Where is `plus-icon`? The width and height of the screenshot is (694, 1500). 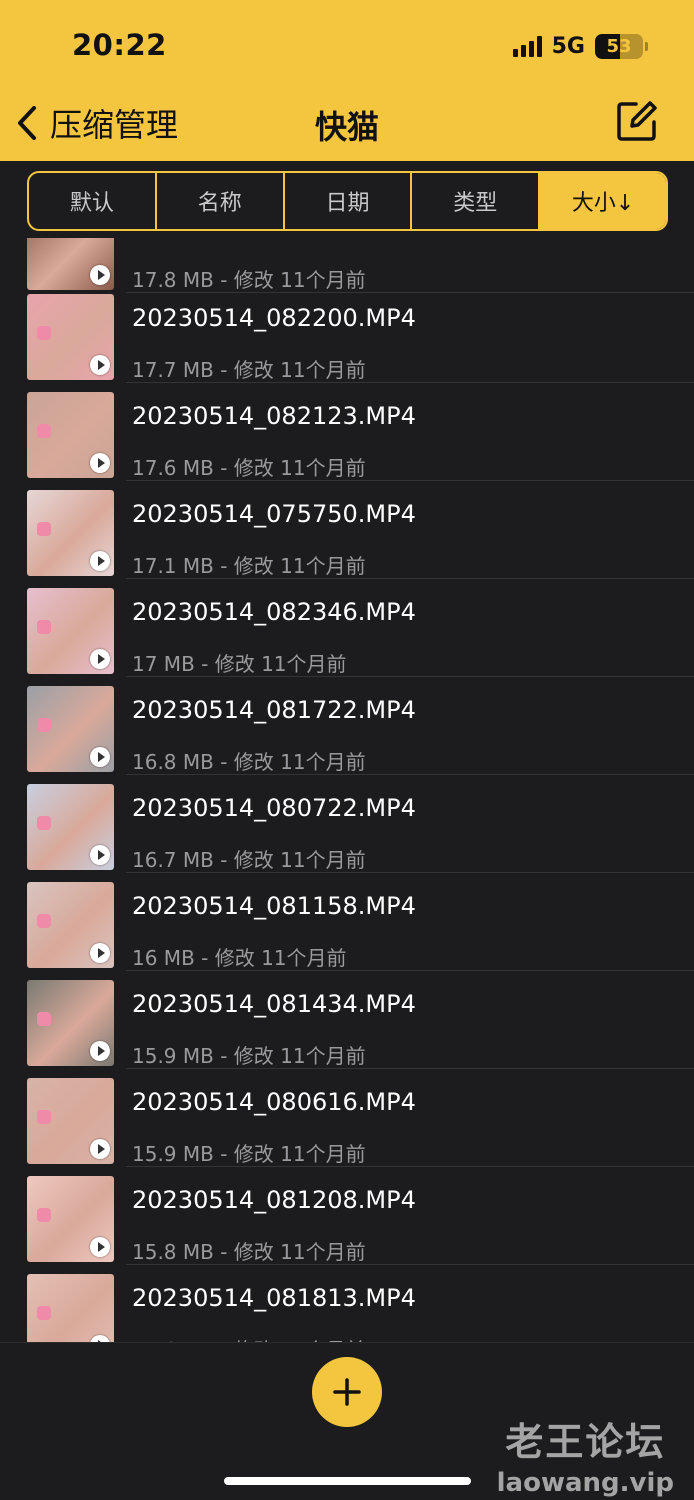
plus-icon is located at coordinates (347, 1392).